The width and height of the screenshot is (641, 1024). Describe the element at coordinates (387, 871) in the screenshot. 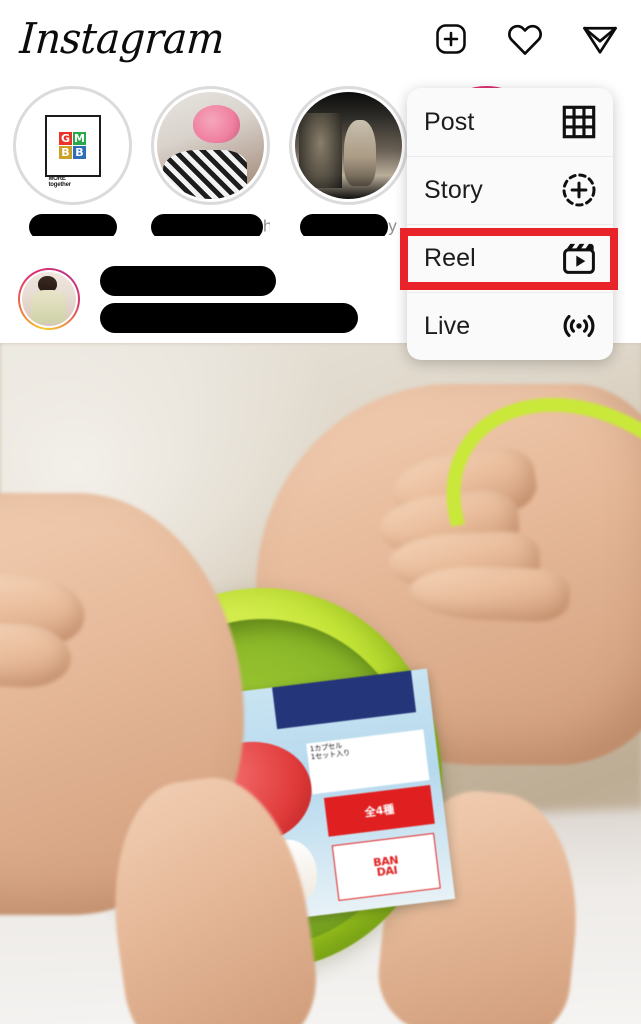

I see `bandai-logo-line2: DAI` at that location.